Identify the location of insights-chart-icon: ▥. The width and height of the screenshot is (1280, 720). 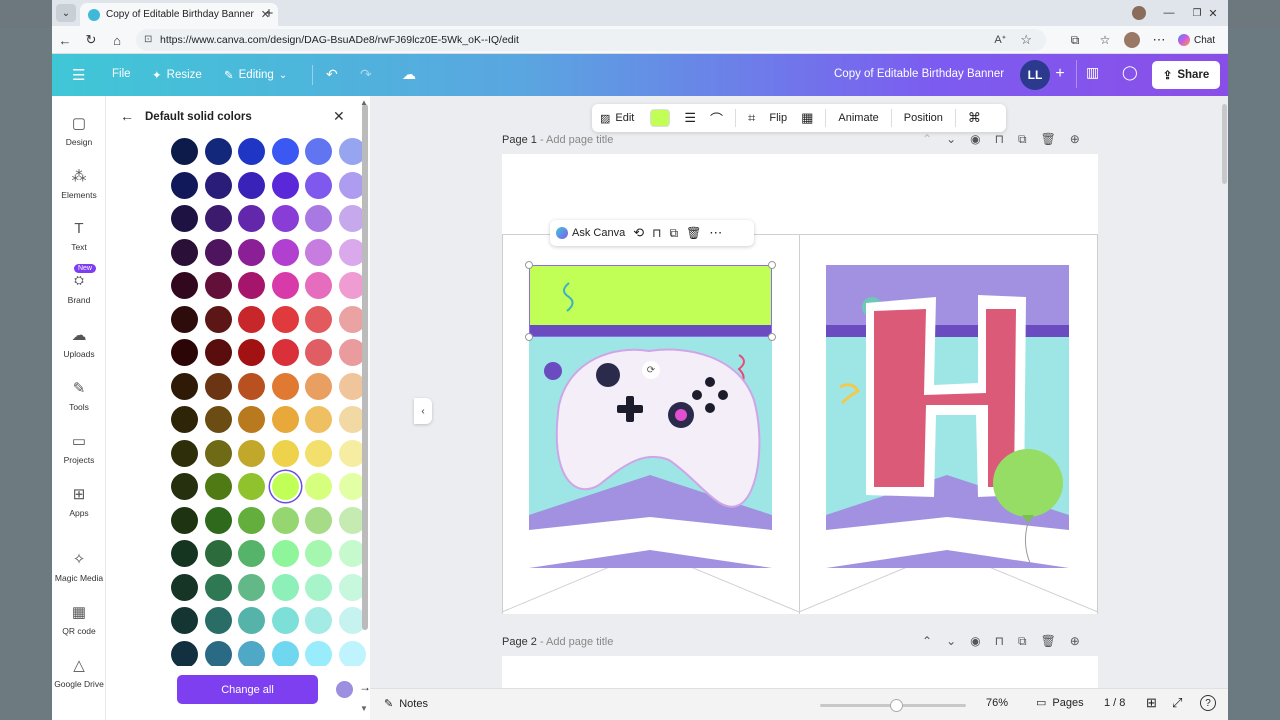
(1092, 72).